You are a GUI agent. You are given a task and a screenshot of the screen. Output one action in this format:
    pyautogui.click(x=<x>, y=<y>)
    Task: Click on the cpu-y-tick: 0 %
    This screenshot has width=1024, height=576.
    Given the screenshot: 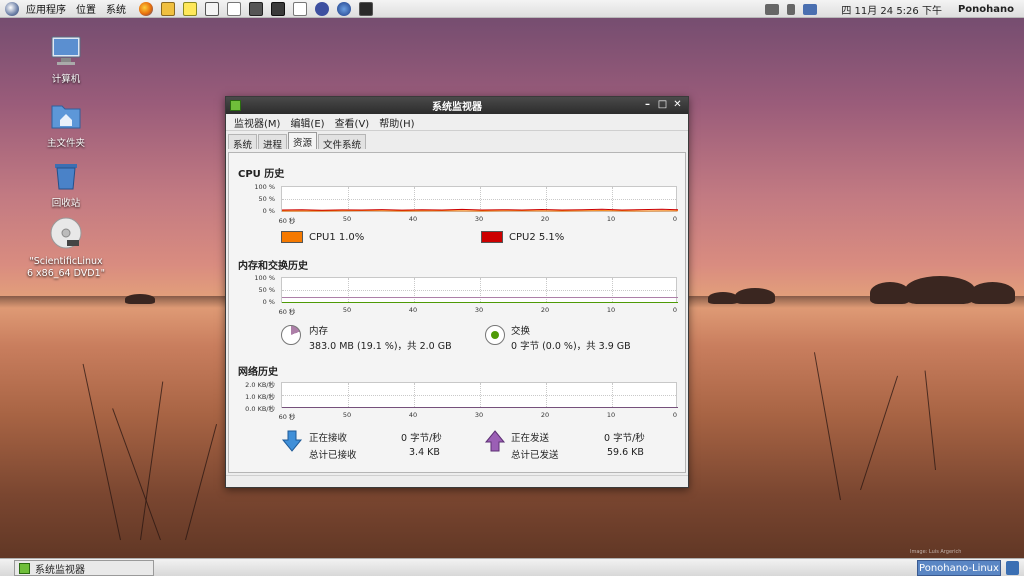 What is the action you would take?
    pyautogui.click(x=268, y=211)
    